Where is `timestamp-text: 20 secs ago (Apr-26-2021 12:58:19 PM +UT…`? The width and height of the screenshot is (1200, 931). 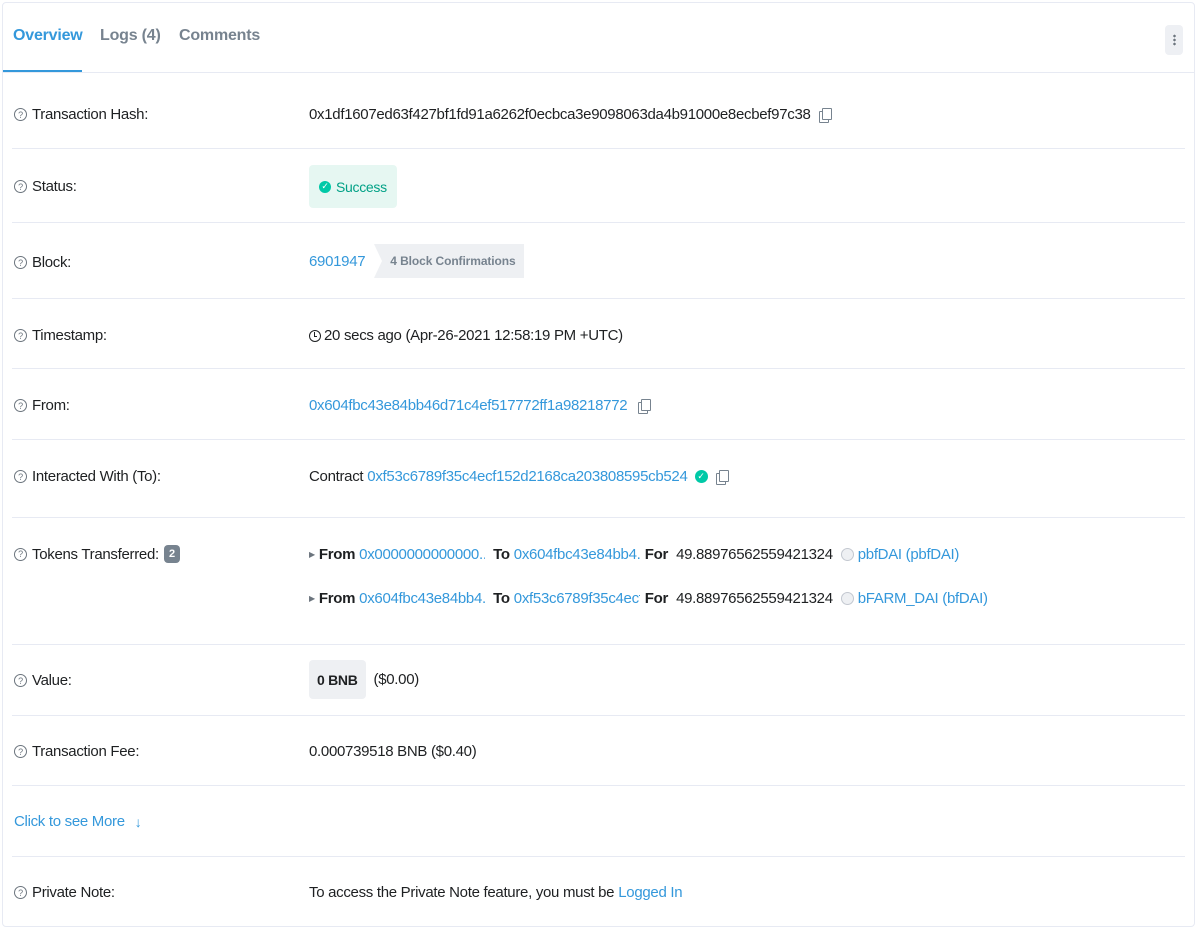
timestamp-text: 20 secs ago (Apr-26-2021 12:58:19 PM +UT… is located at coordinates (473, 335).